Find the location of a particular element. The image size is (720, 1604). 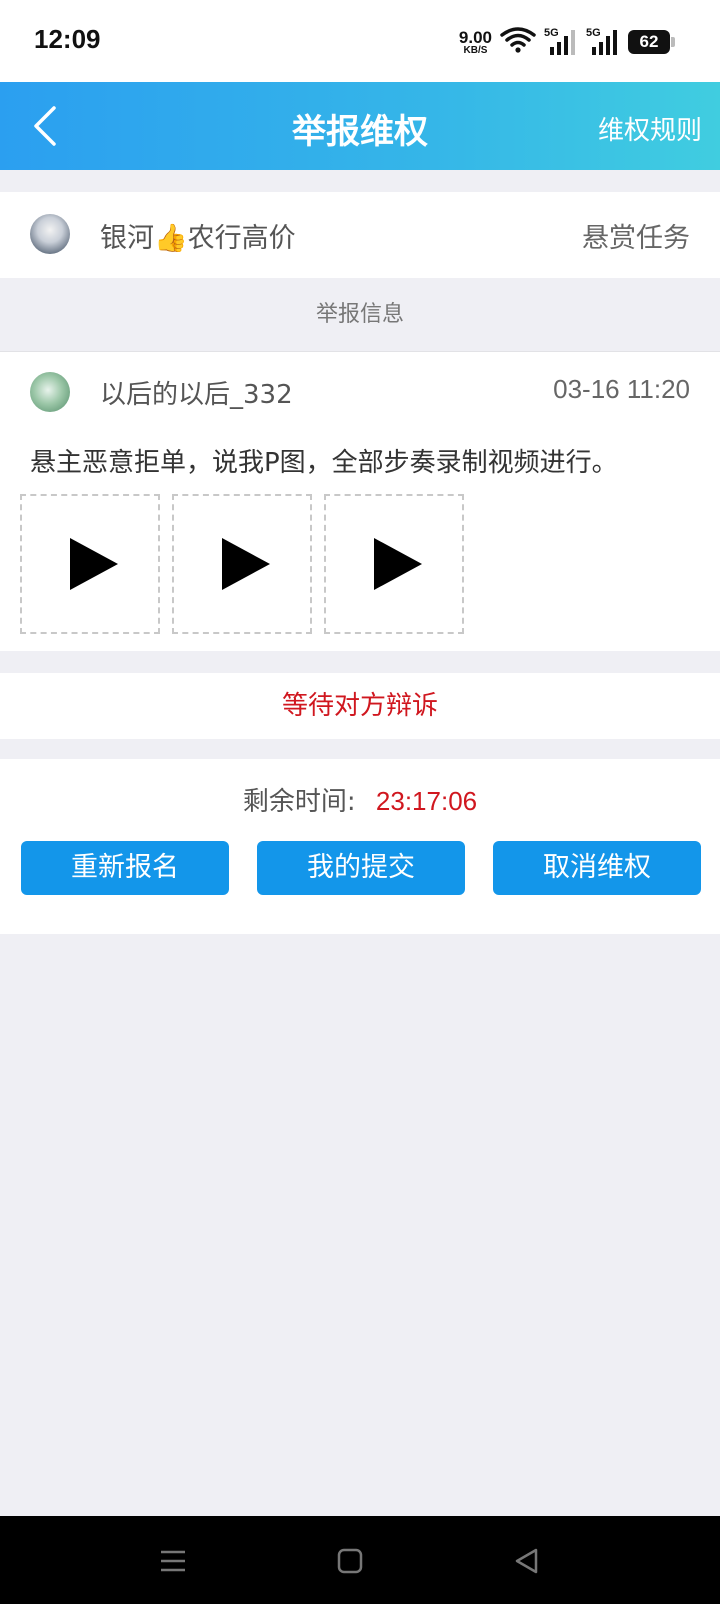

menu-button is located at coordinates (173, 1561).